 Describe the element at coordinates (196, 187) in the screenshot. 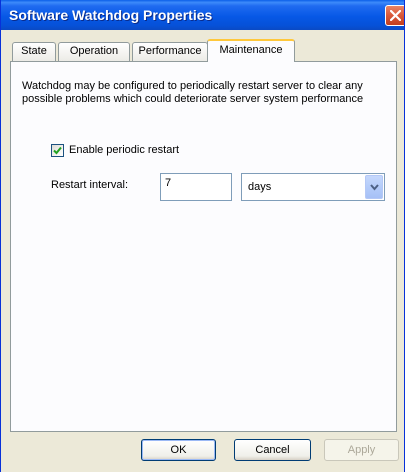

I see `restart-interval-input: 7` at that location.